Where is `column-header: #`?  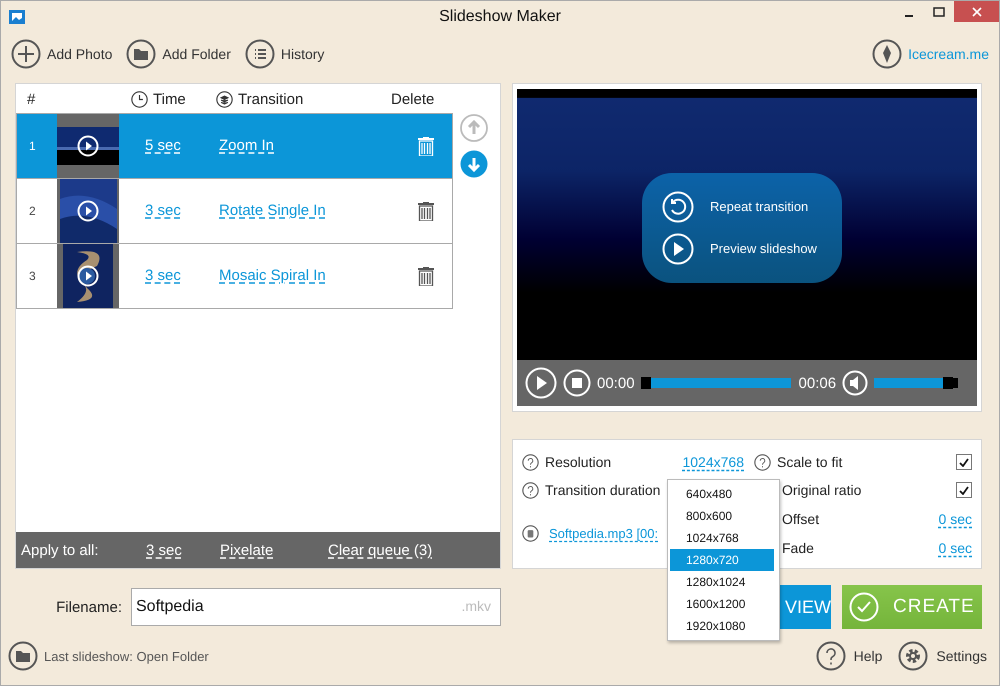 column-header: # is located at coordinates (31, 99).